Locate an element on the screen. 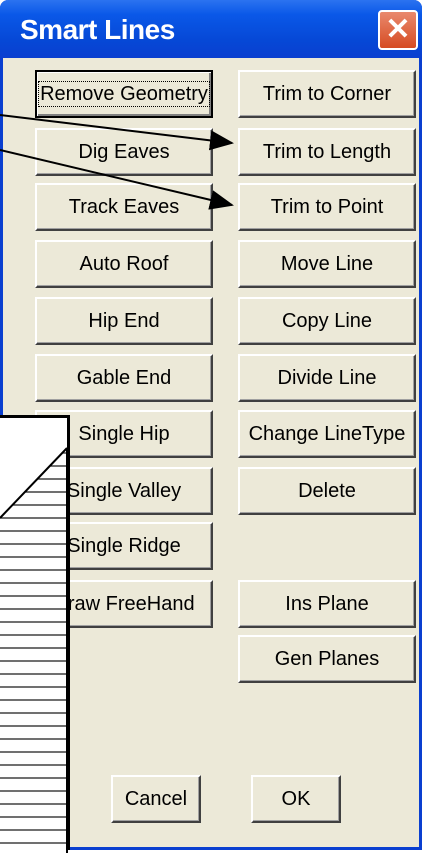 This screenshot has height=858, width=422. annotation-arrows is located at coordinates (117, 162).